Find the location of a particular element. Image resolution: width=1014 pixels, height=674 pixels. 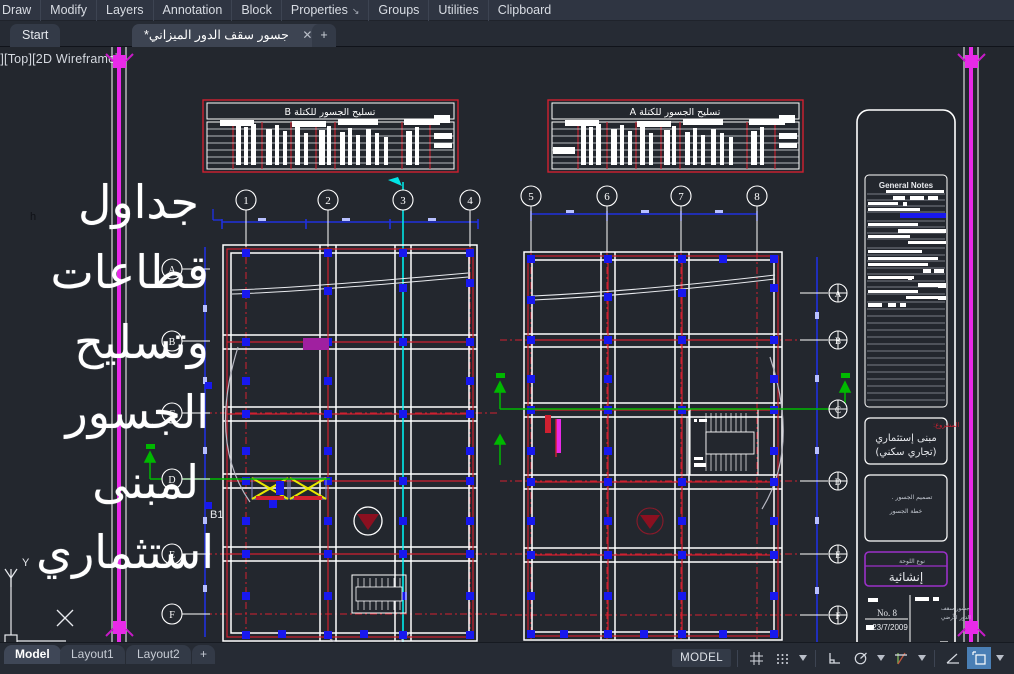

sheet-caption-line2: الدور الأرضي is located at coordinates (956, 617).